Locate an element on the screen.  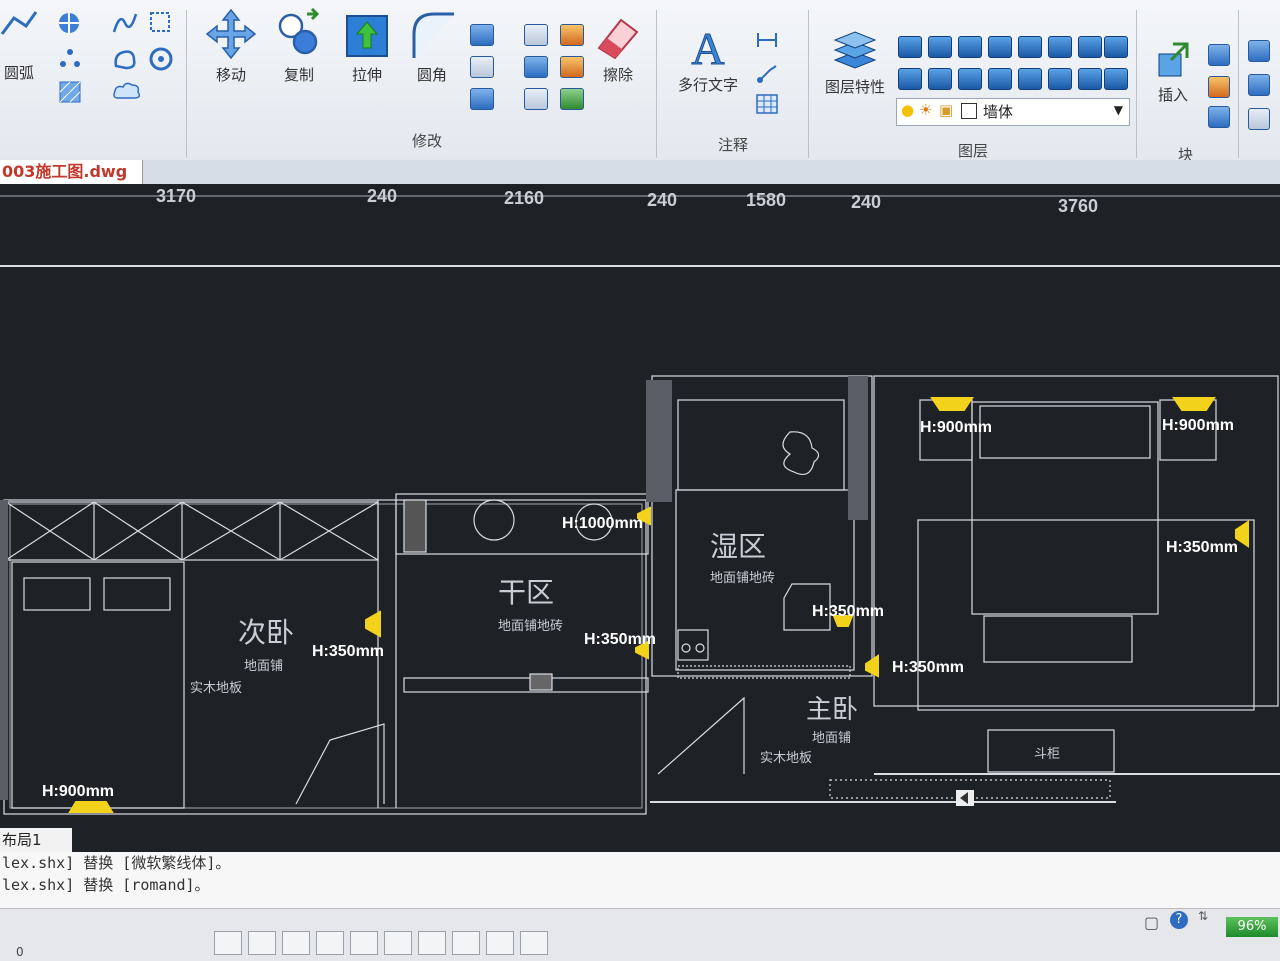
ducs-toggle is located at coordinates (432, 943).